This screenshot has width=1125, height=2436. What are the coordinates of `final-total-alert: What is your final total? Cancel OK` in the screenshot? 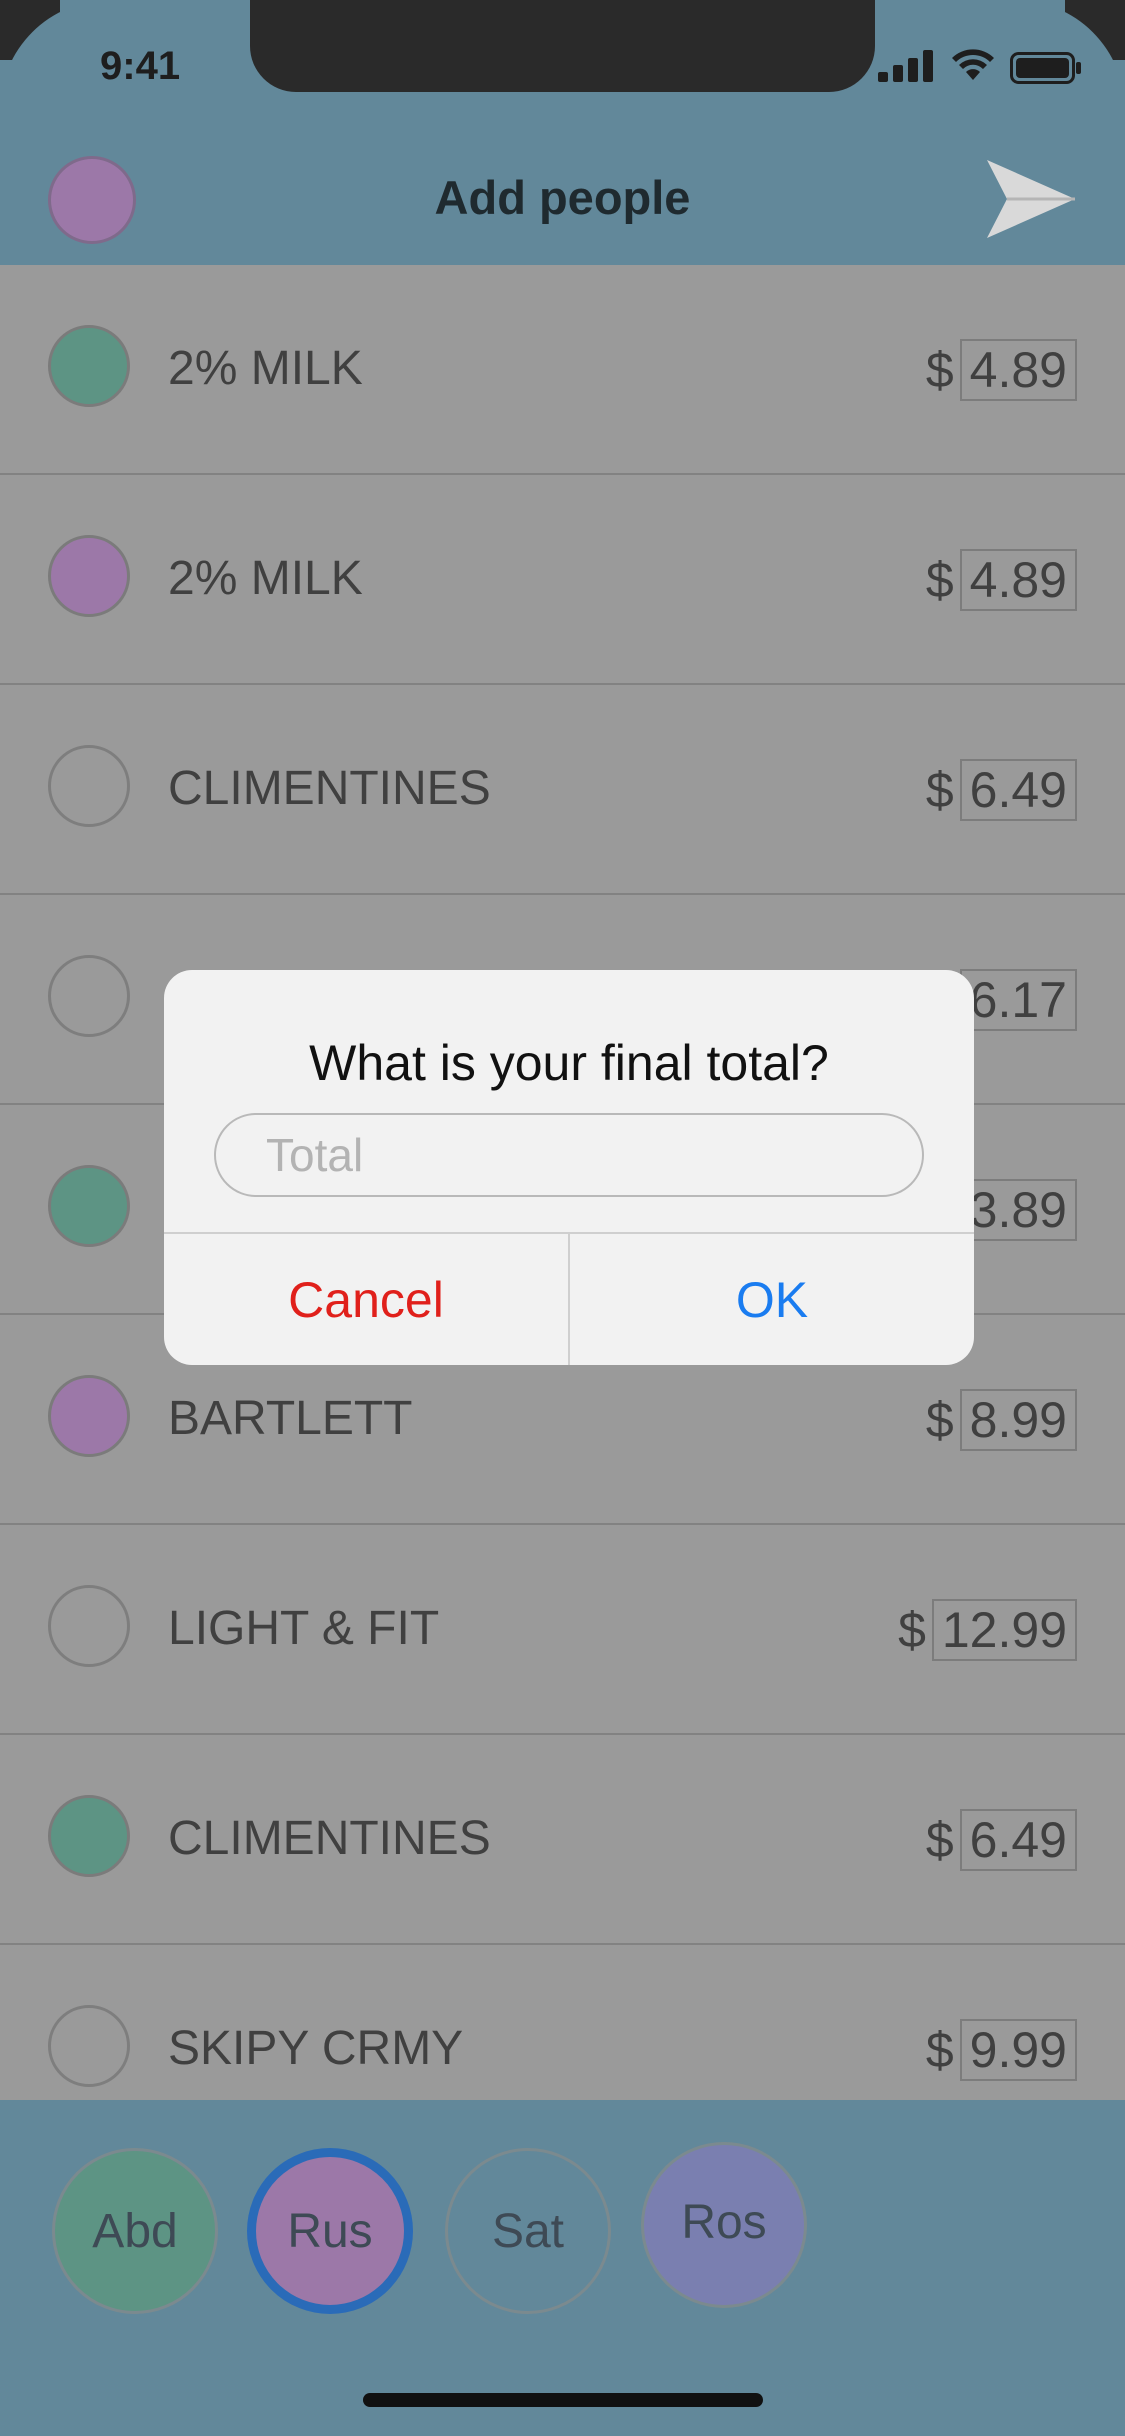 It's located at (569, 1167).